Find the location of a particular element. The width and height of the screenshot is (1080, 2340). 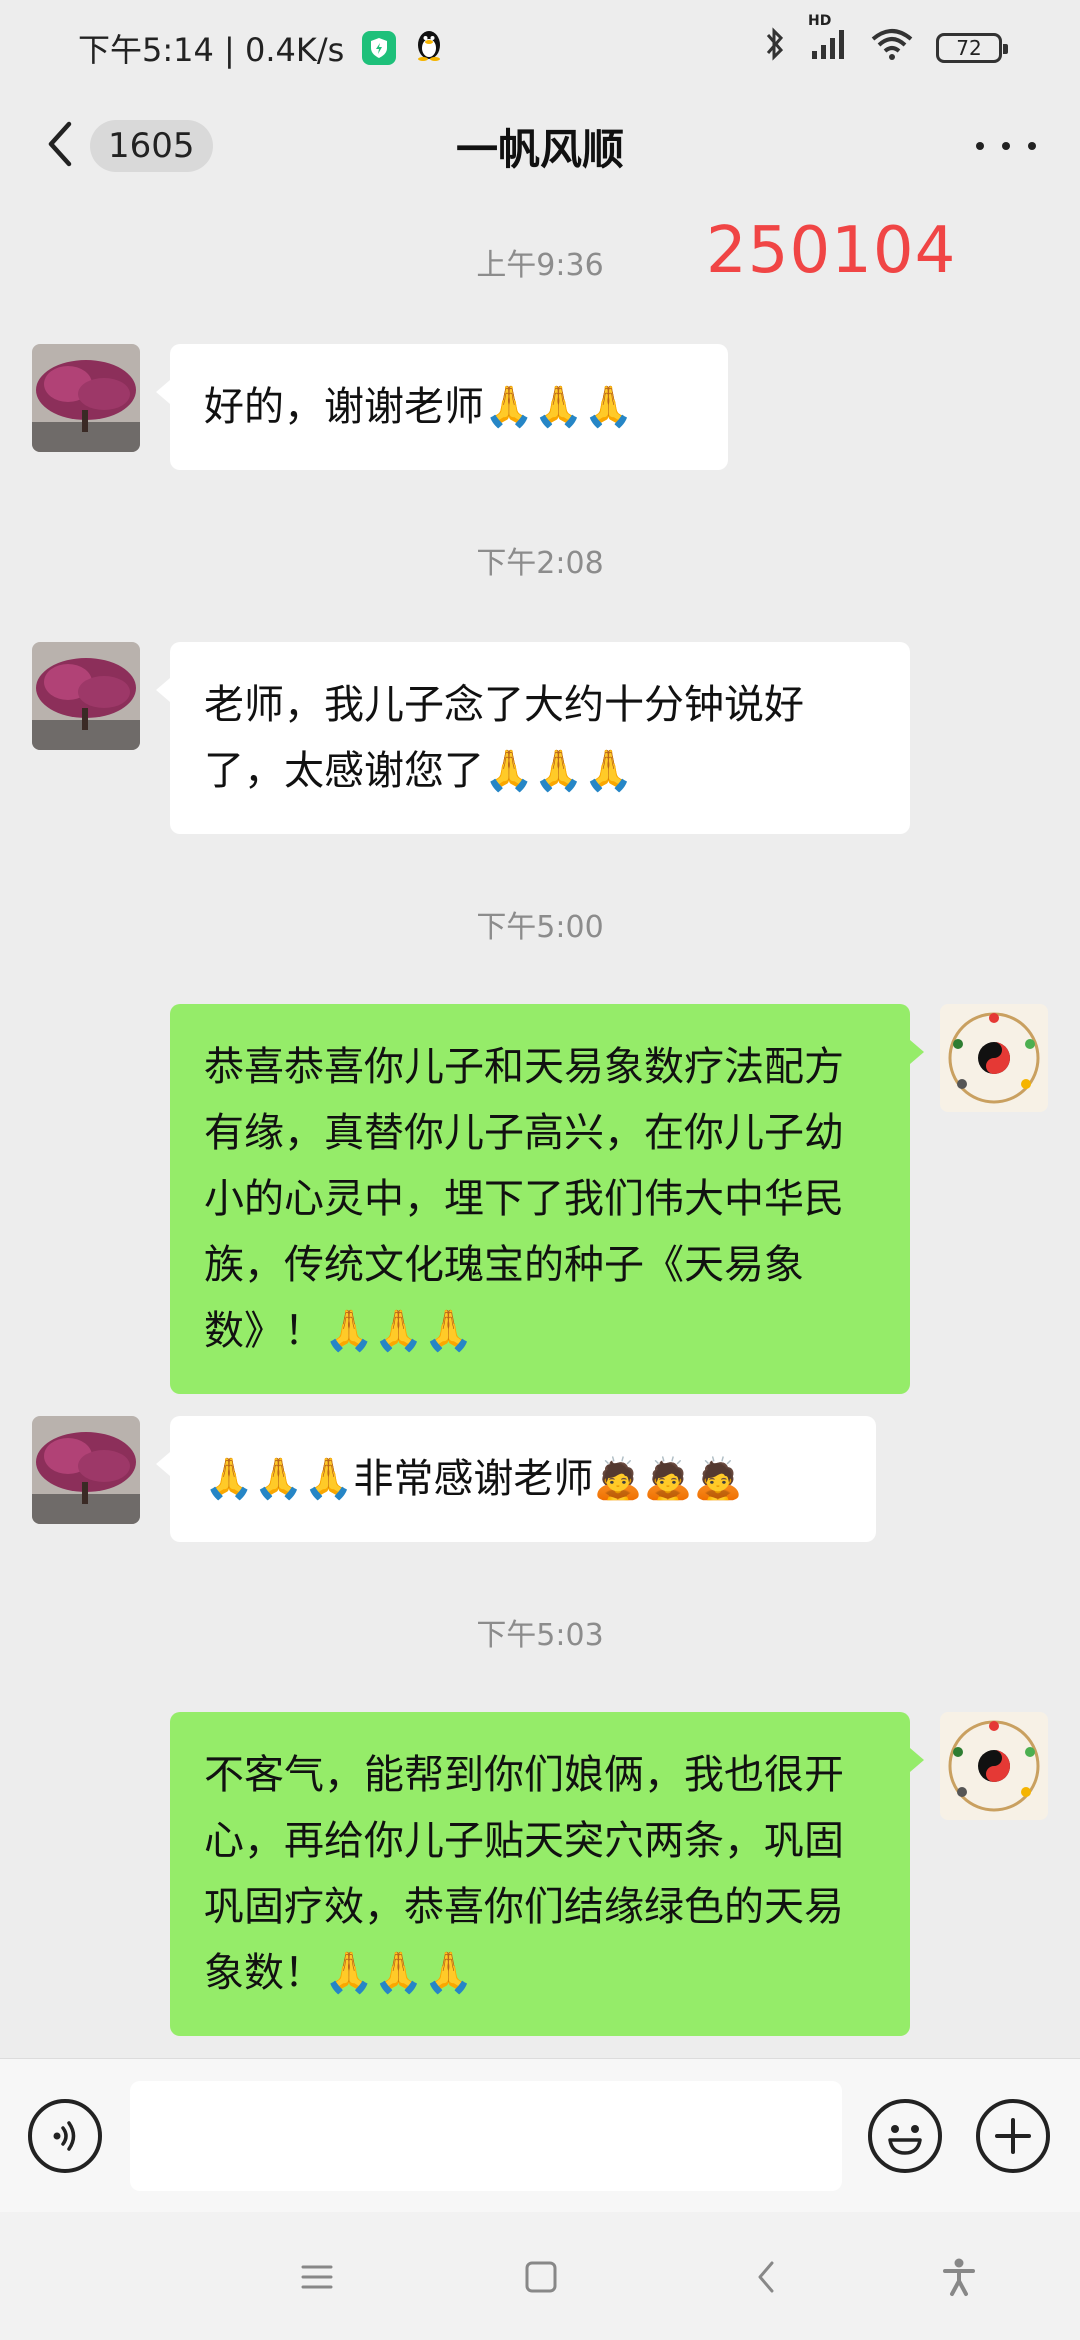

shield-app-icon is located at coordinates (379, 48).